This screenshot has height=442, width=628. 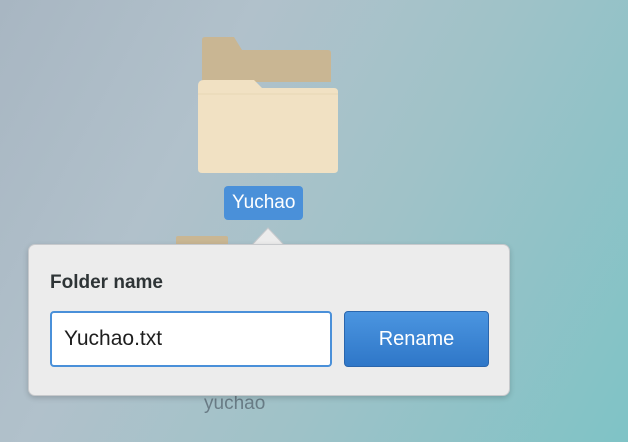 I want to click on folder-name-input, so click(x=191, y=339).